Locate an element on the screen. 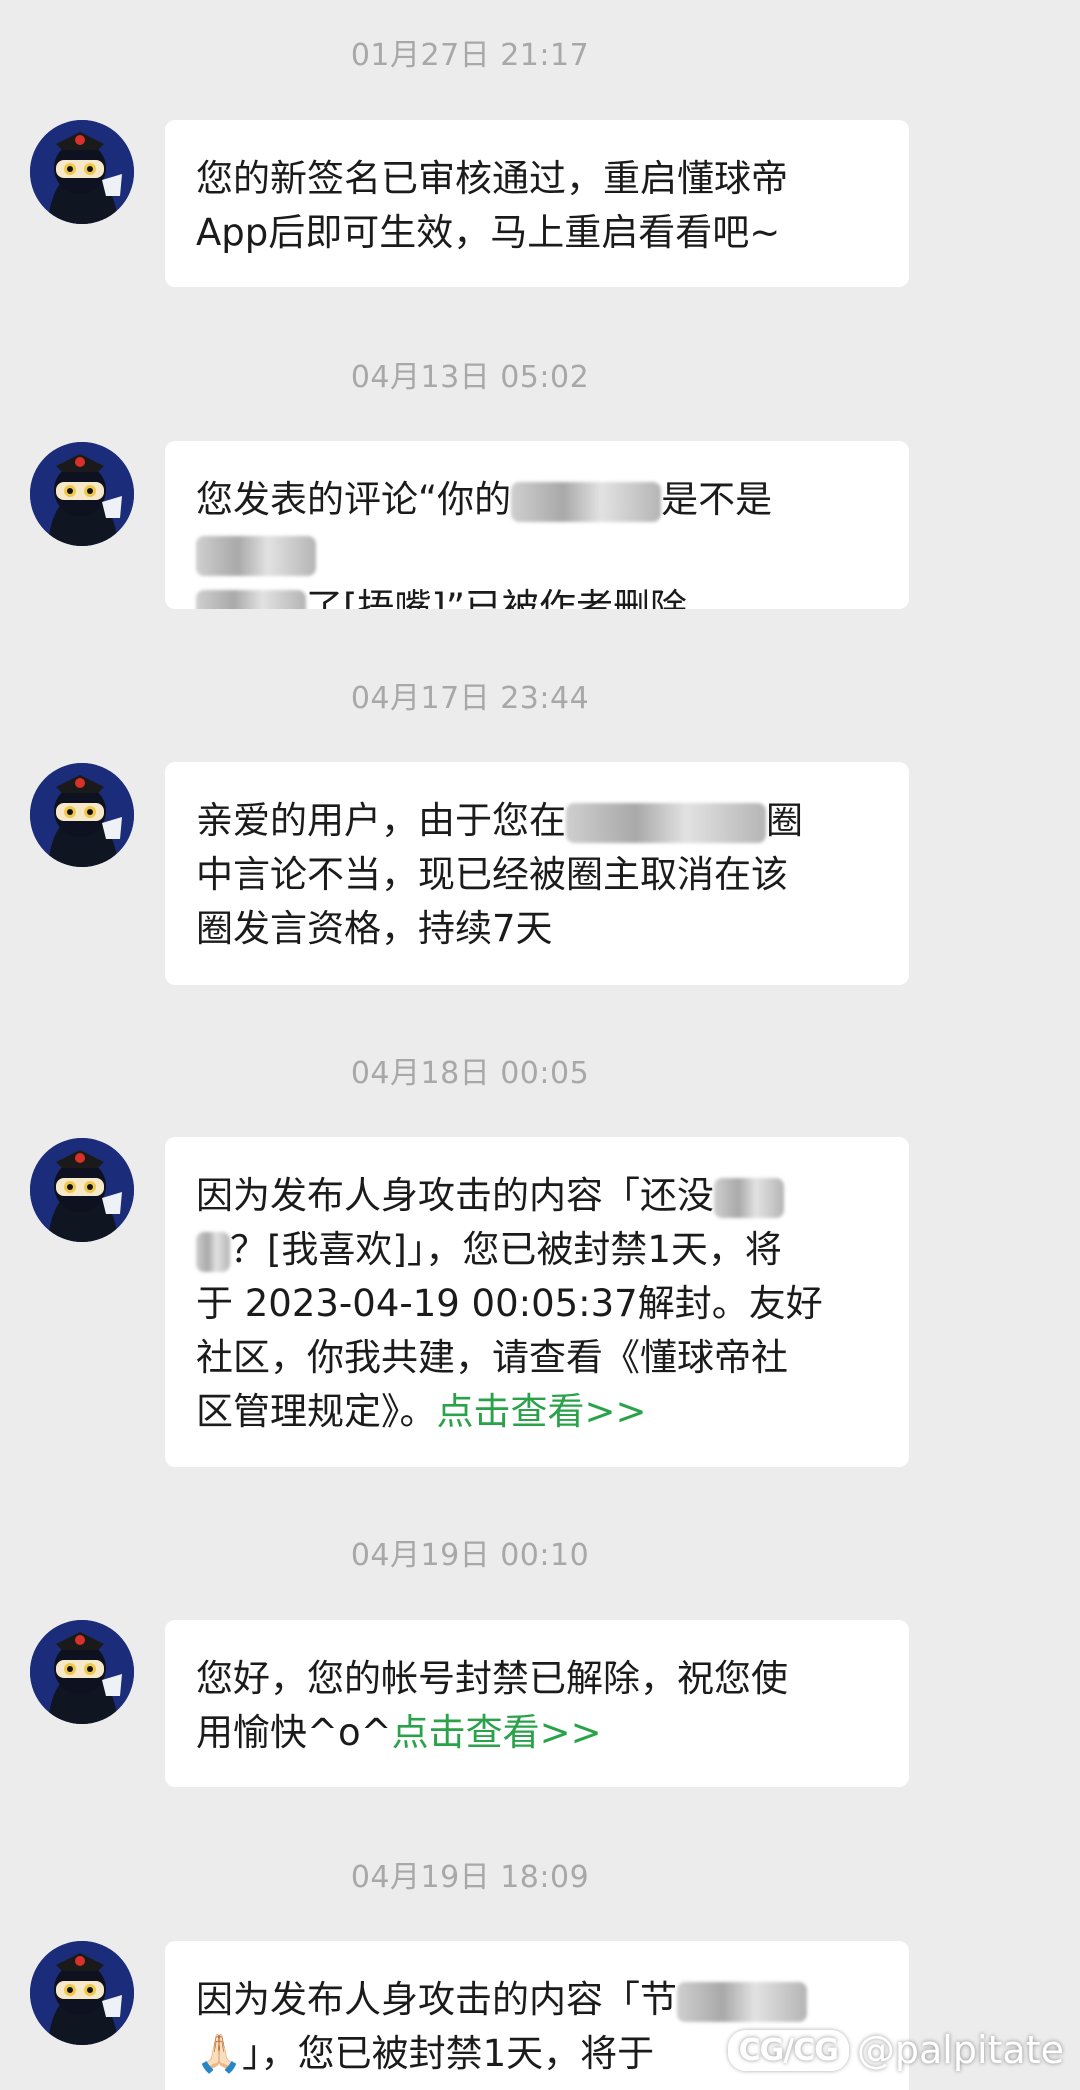  message-text: 于 2023-04-19 00:05:37解封。友好 is located at coordinates (509, 1303).